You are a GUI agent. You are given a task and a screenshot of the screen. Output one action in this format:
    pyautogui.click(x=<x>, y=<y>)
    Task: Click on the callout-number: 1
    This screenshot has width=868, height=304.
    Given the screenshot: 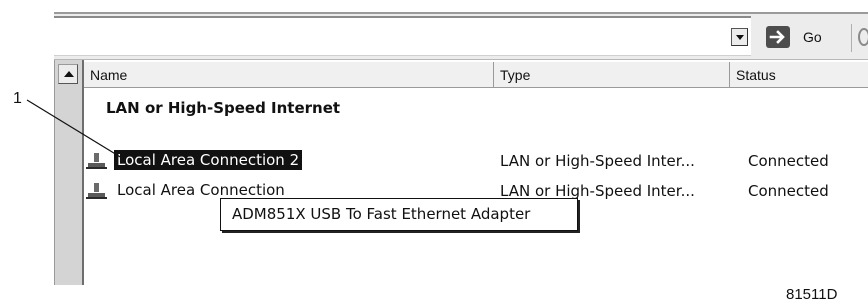 What is the action you would take?
    pyautogui.click(x=17, y=98)
    